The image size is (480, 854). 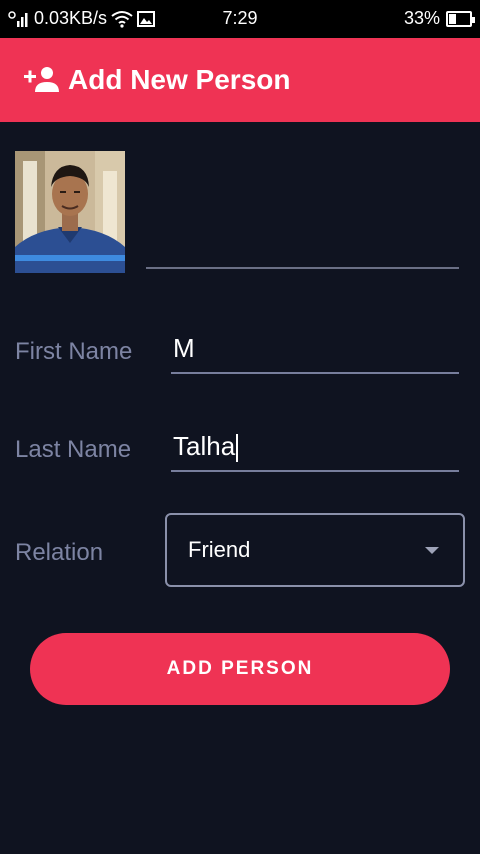 What do you see at coordinates (315, 550) in the screenshot?
I see `relation-dropdown: Friend` at bounding box center [315, 550].